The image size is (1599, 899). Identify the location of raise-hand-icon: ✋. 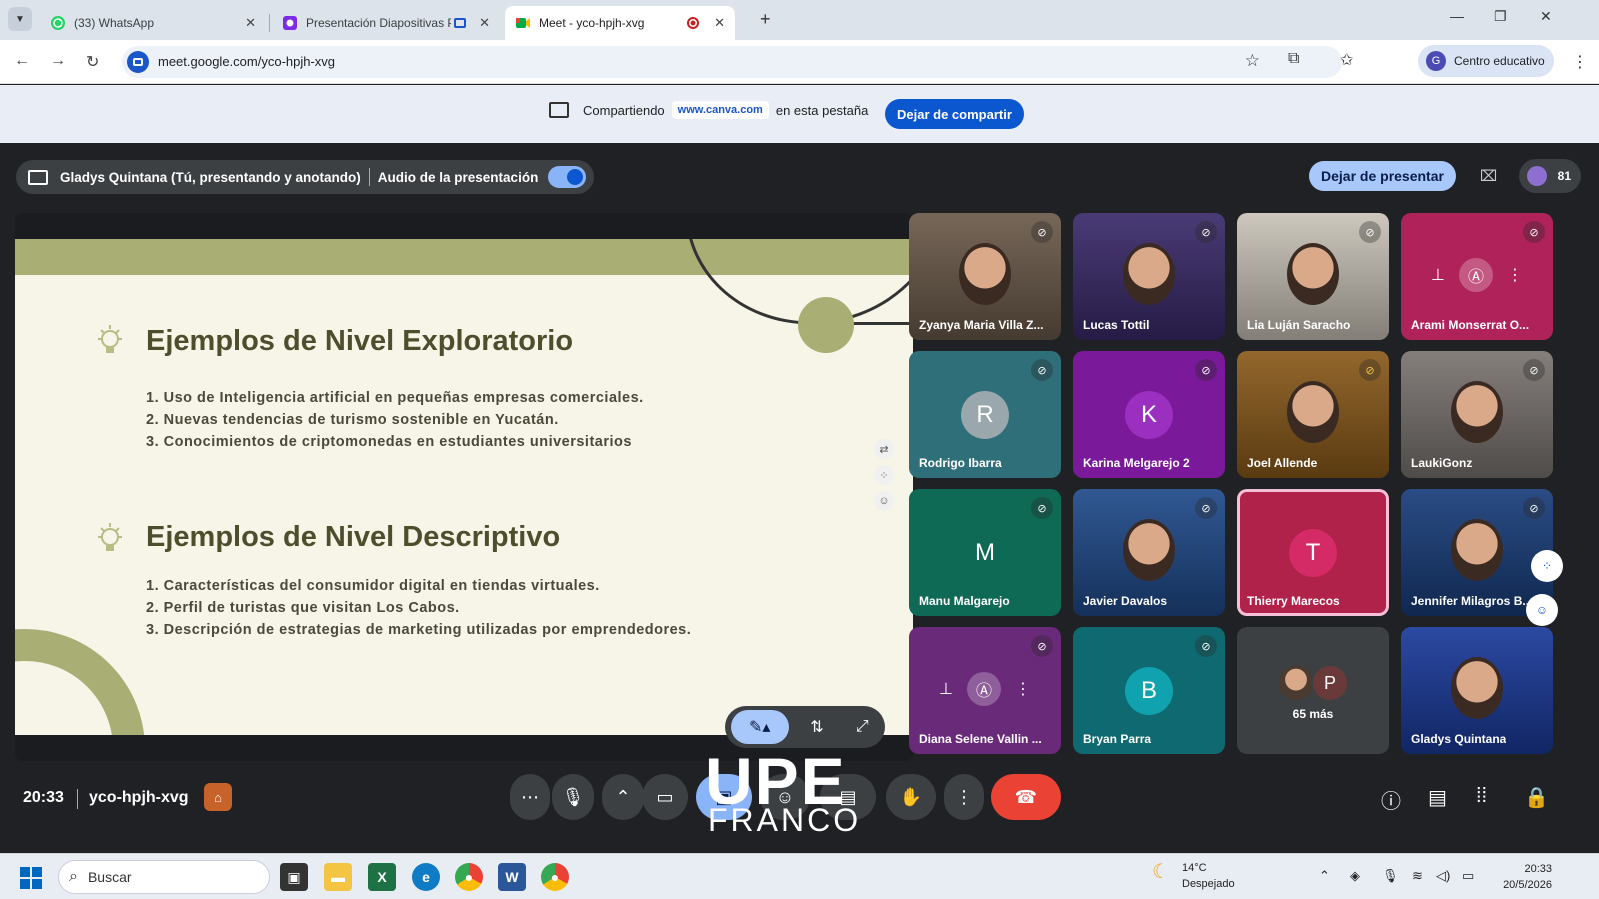
(911, 797).